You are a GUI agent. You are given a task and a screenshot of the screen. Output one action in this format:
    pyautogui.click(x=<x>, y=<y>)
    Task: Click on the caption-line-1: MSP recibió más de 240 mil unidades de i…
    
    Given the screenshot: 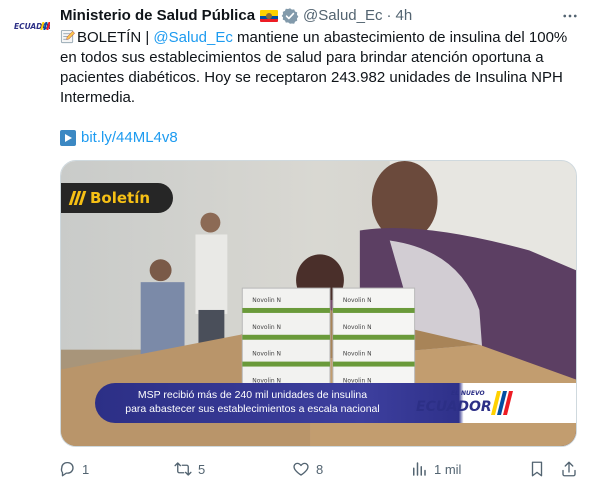 What is the action you would take?
    pyautogui.click(x=252, y=395)
    